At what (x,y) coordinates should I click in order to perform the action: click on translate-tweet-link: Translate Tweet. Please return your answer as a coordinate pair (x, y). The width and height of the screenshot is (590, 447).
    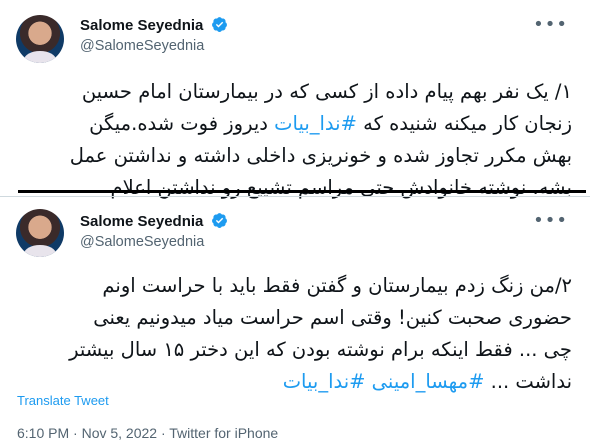
    Looking at the image, I should click on (63, 400).